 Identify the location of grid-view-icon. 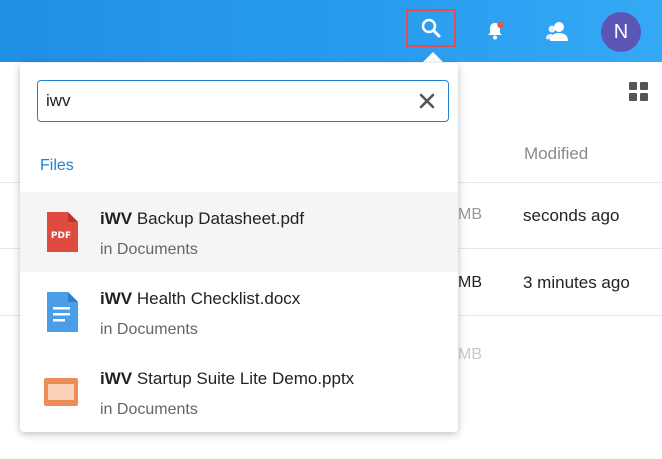
(639, 92).